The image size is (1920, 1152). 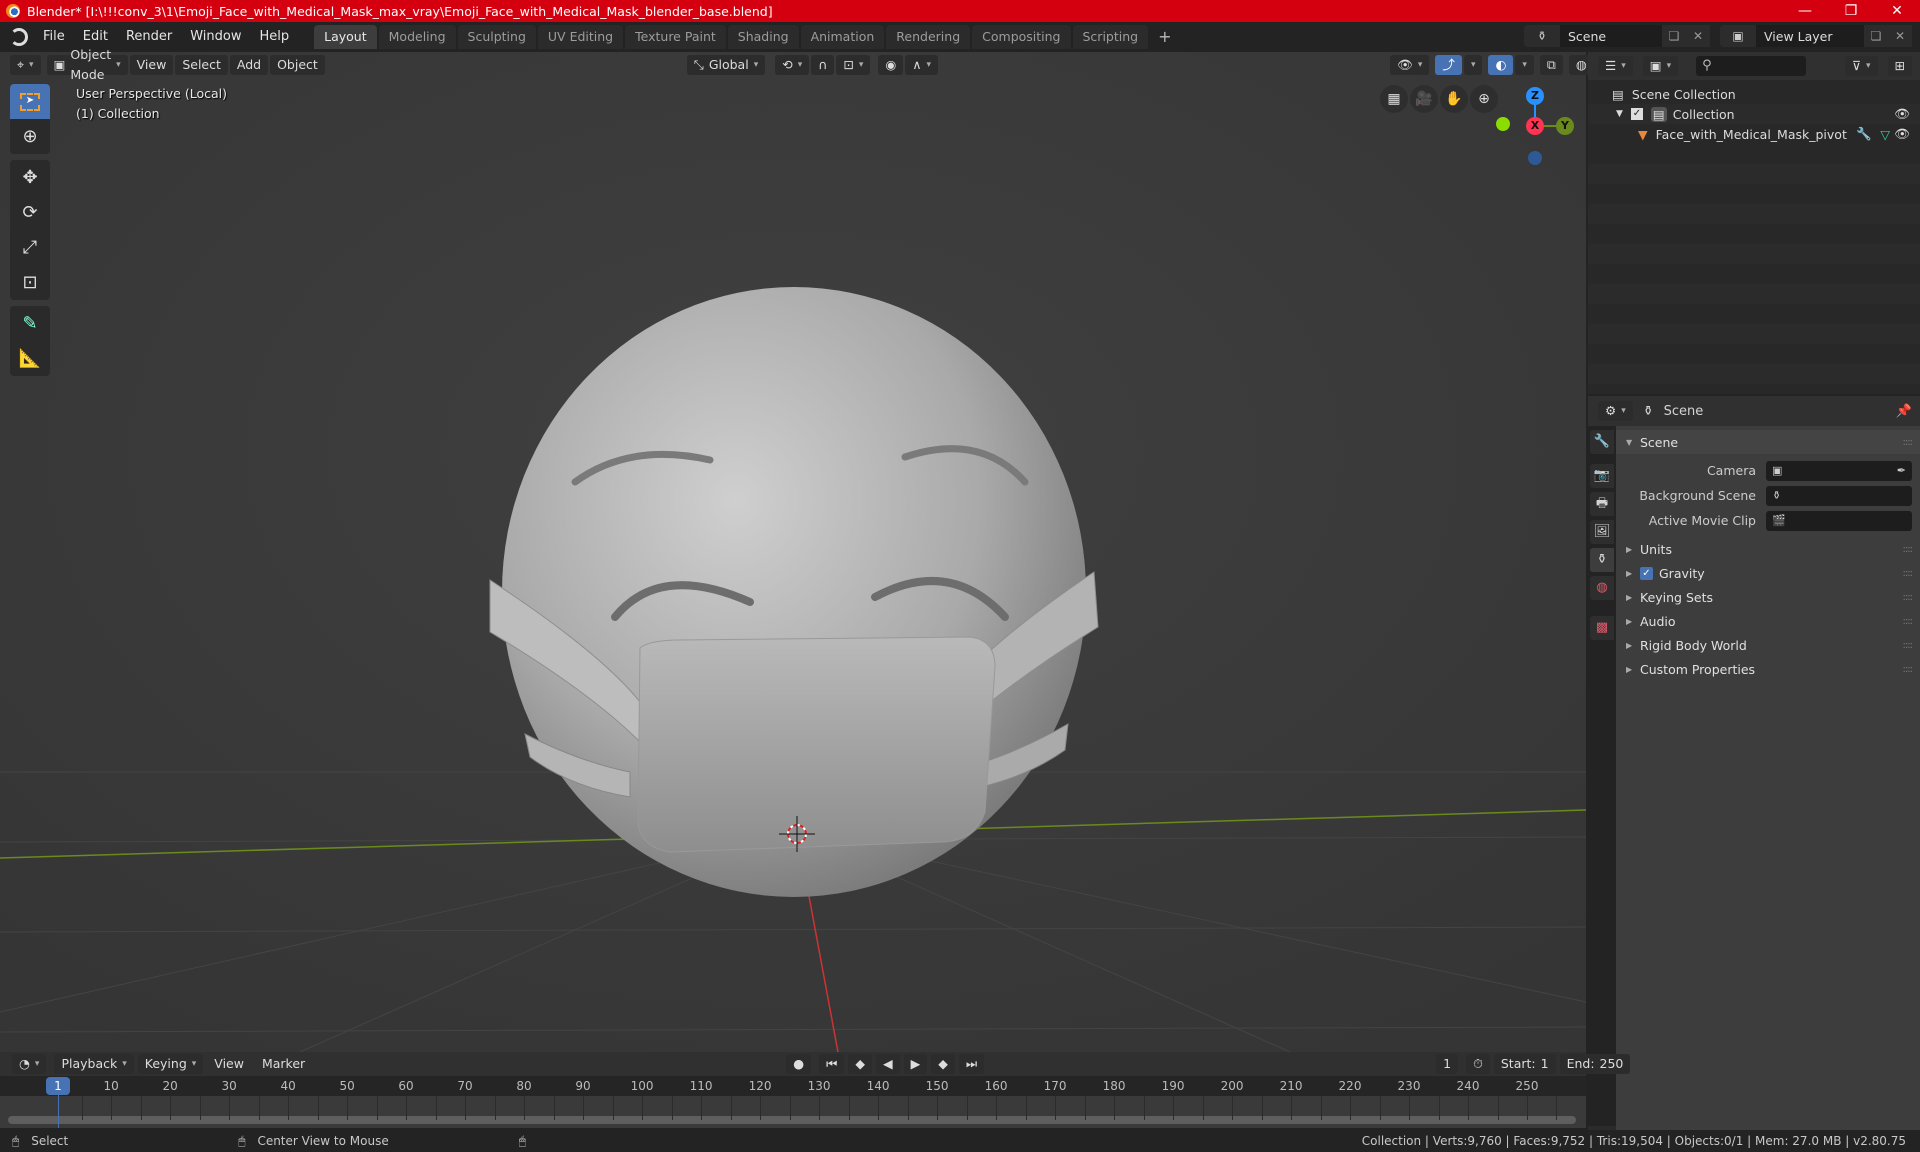 What do you see at coordinates (1447, 1064) in the screenshot?
I see `current-frame-field: 1` at bounding box center [1447, 1064].